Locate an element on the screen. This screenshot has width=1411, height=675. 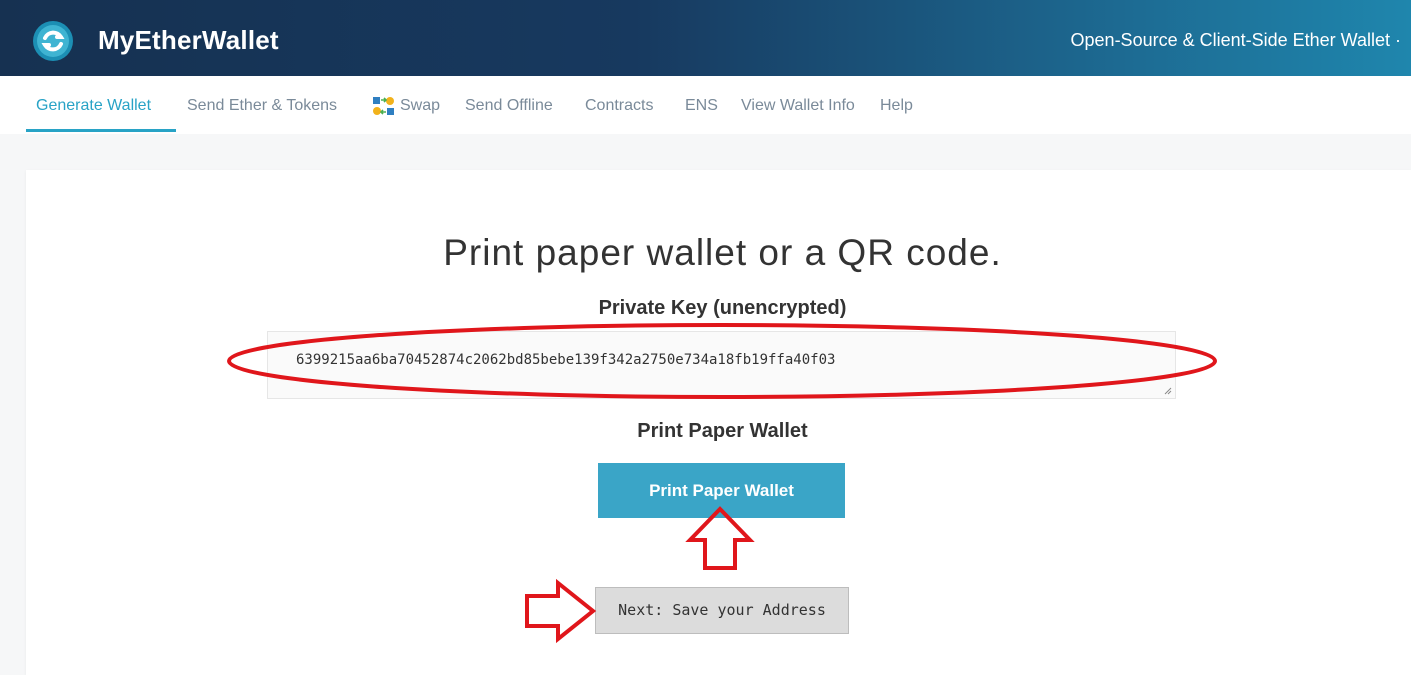
nav-generate-wallet: Generate Wallet is located at coordinates (93, 106).